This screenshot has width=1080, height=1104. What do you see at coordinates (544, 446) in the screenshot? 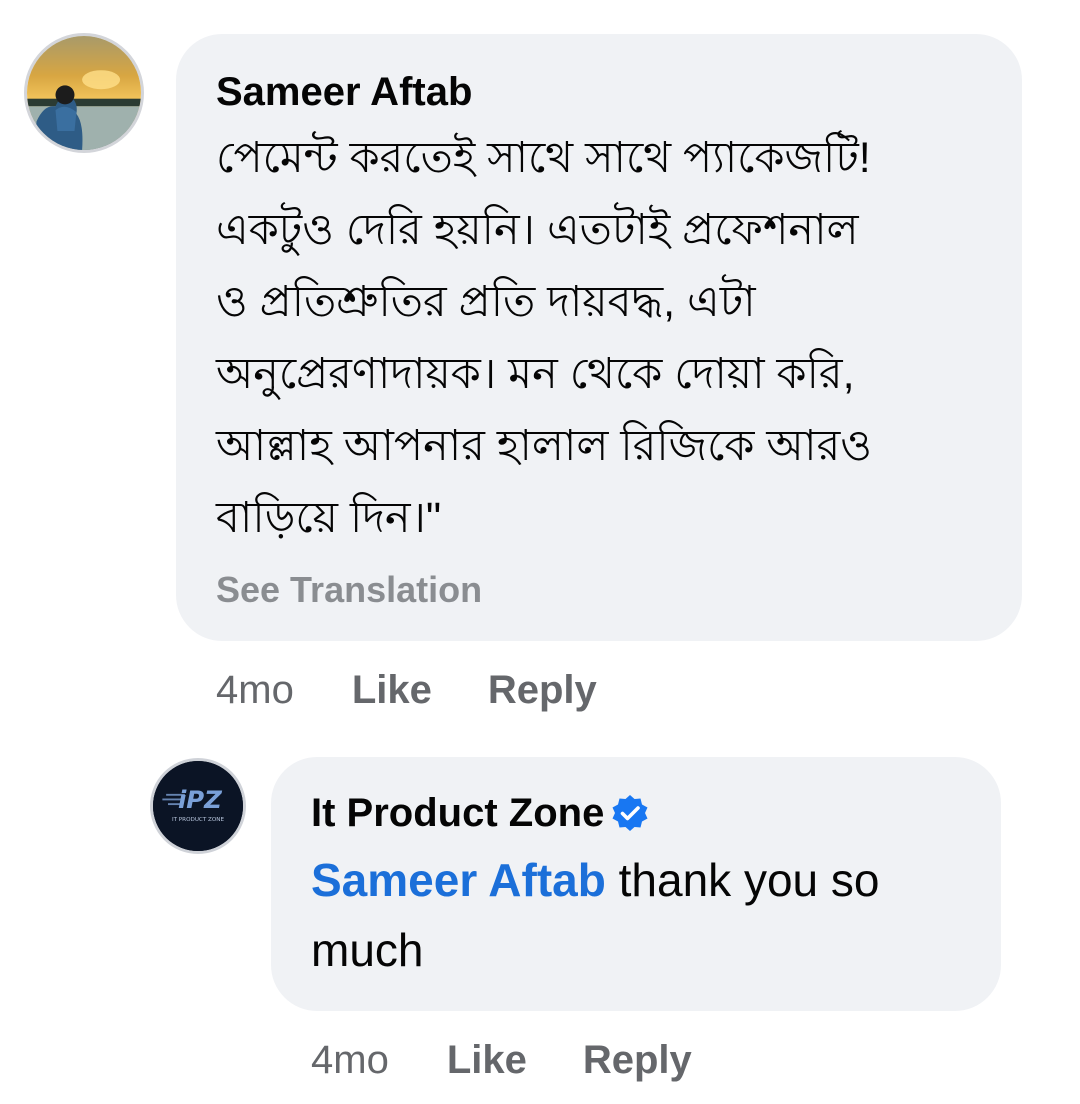
I see `comment-text-line: আল্লাহ আপনার হালাল রিজিকে আরও` at bounding box center [544, 446].